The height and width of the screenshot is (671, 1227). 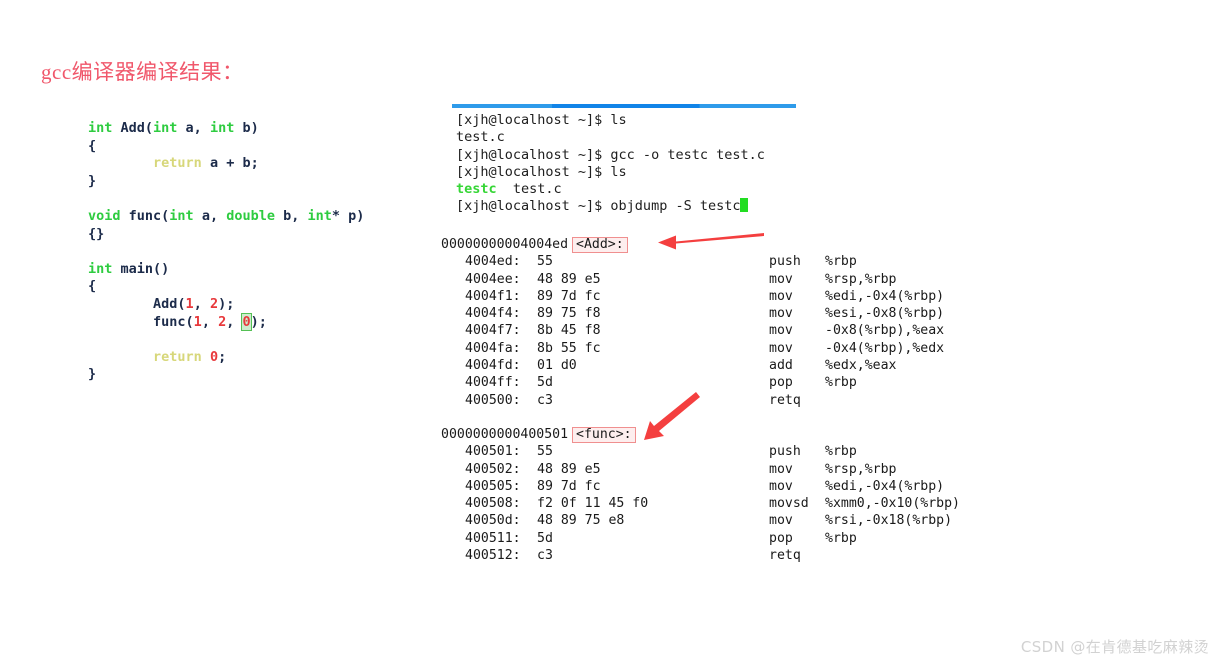 I want to click on code-text: b), so click(x=246, y=128).